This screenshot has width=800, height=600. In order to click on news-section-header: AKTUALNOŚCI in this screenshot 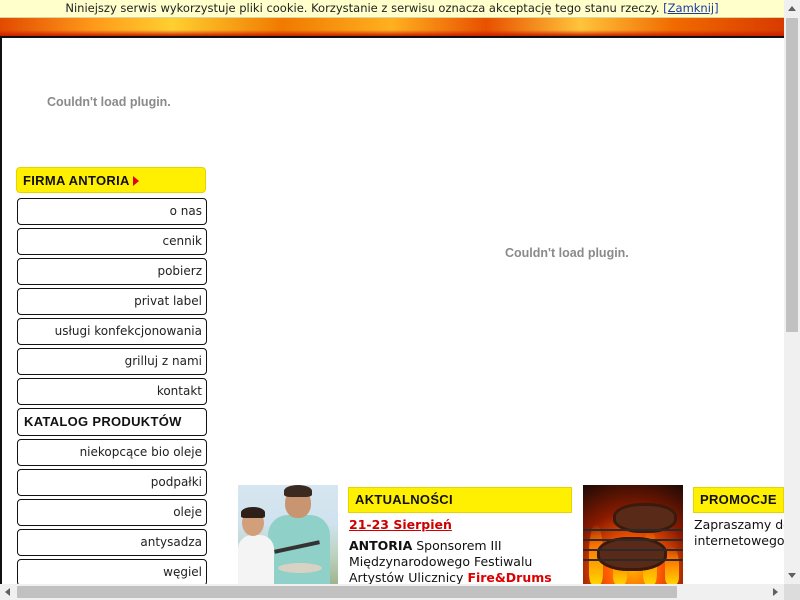, I will do `click(460, 500)`.